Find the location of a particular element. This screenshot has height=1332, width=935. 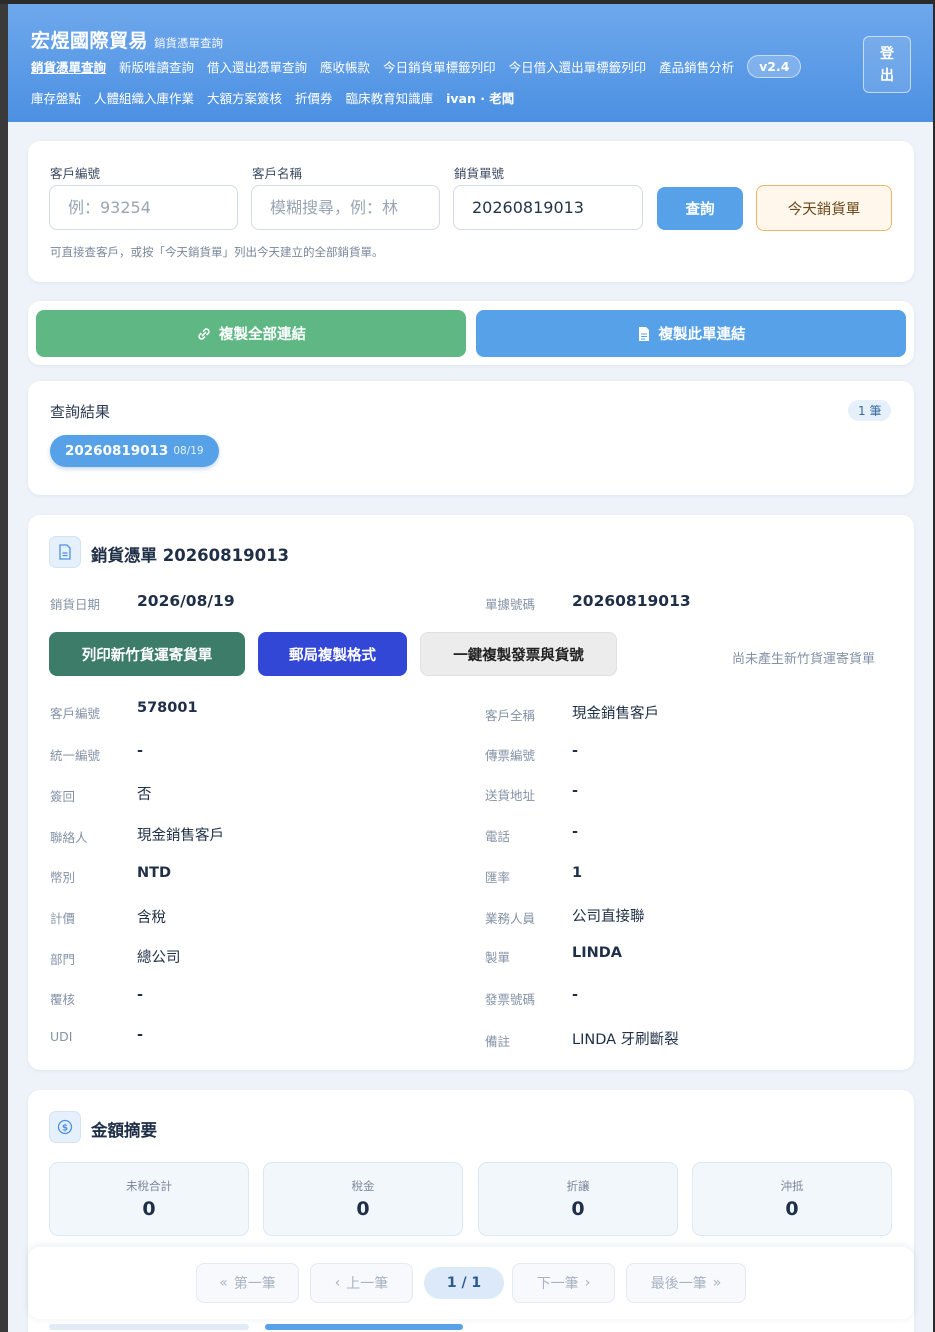

print-hct-button: 列印新竹貨運寄貨單 is located at coordinates (147, 654).